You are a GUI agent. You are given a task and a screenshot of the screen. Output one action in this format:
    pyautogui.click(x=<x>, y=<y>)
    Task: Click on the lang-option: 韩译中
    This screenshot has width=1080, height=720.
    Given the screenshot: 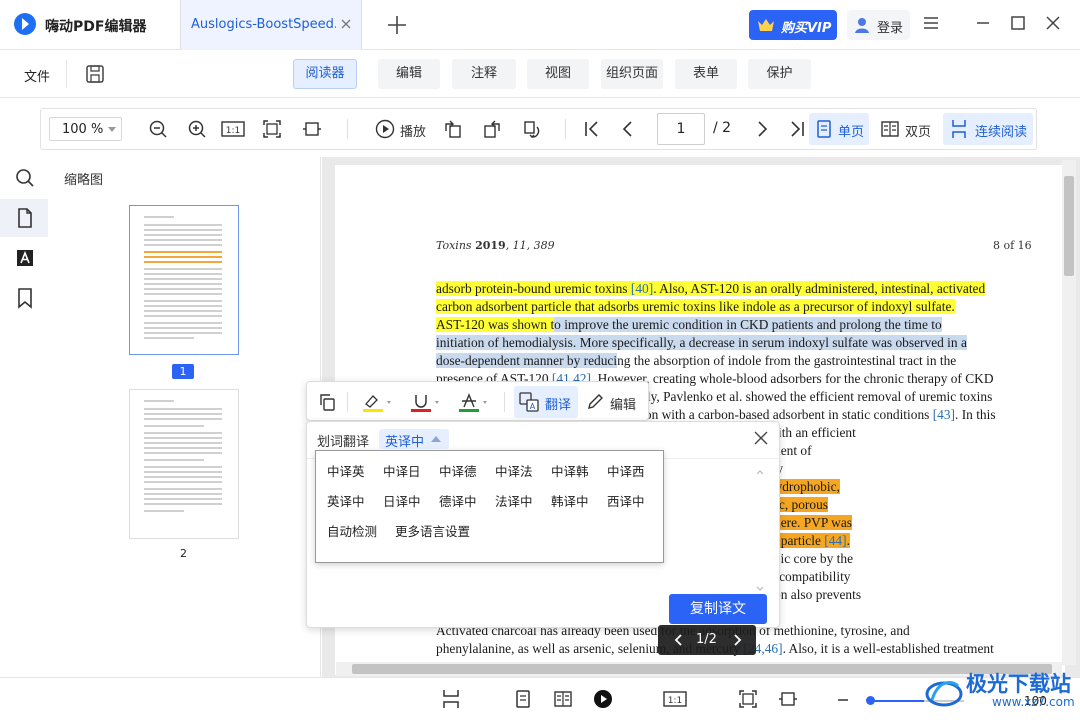 What is the action you would take?
    pyautogui.click(x=570, y=500)
    